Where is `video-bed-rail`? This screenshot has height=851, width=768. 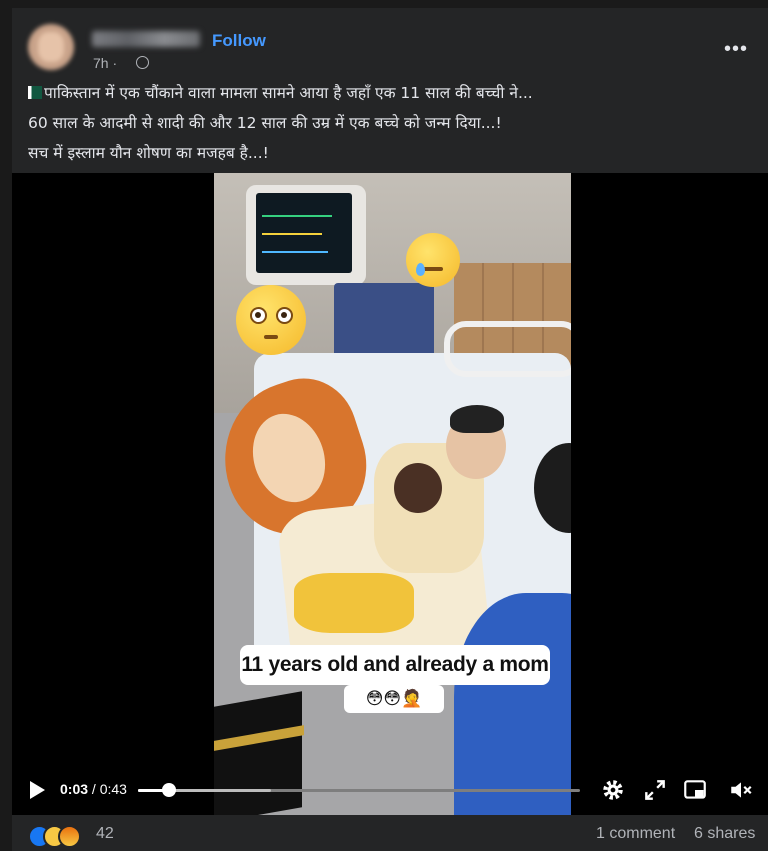 video-bed-rail is located at coordinates (507, 349).